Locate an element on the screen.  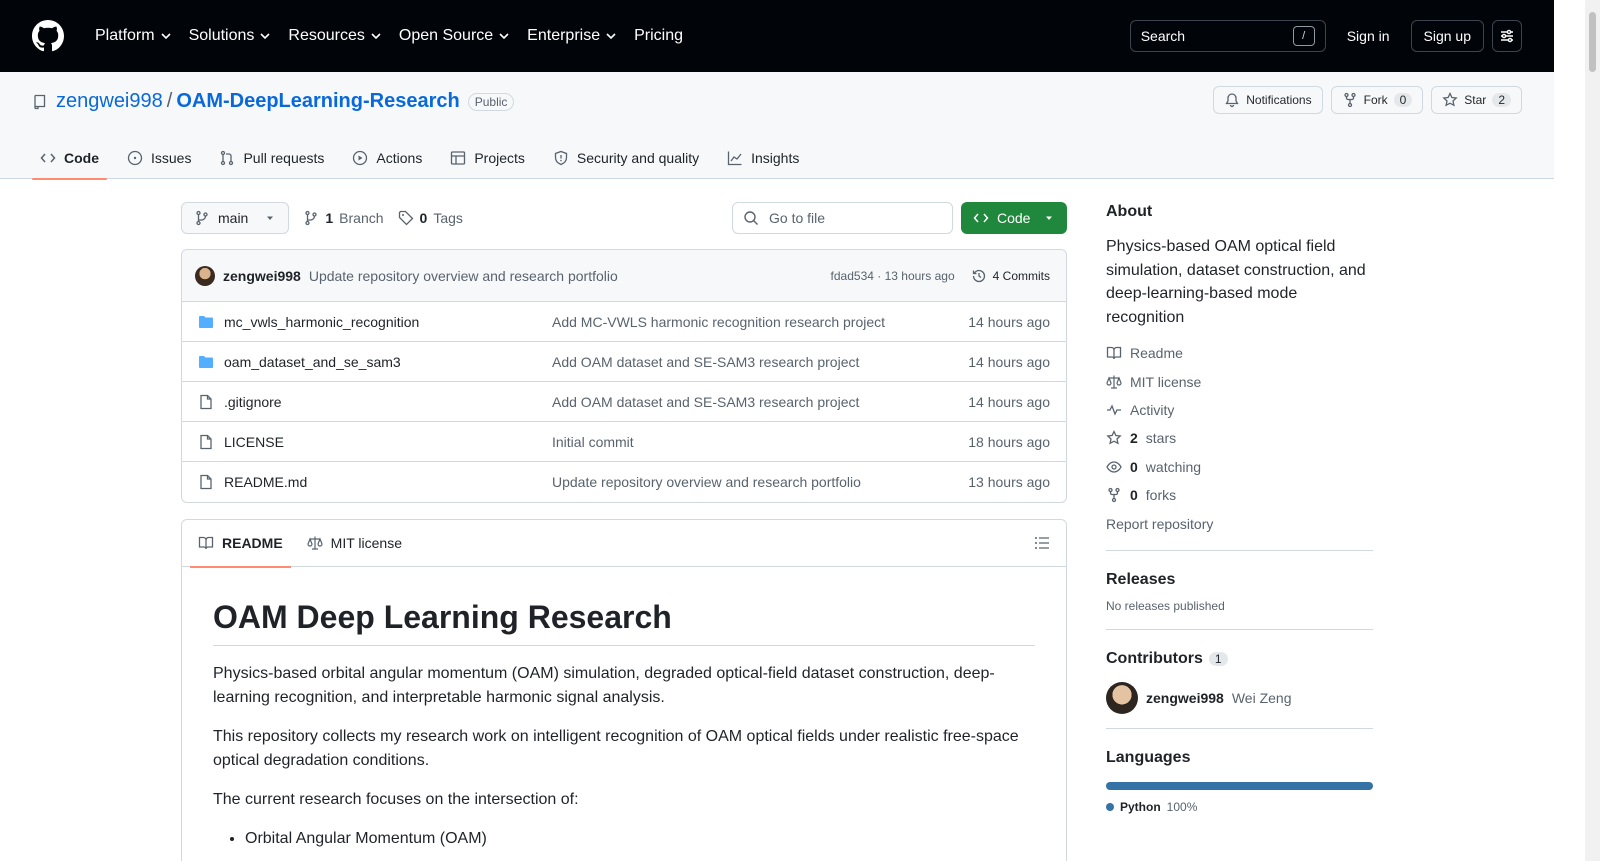
nav-solutions: Solutions is located at coordinates (230, 36).